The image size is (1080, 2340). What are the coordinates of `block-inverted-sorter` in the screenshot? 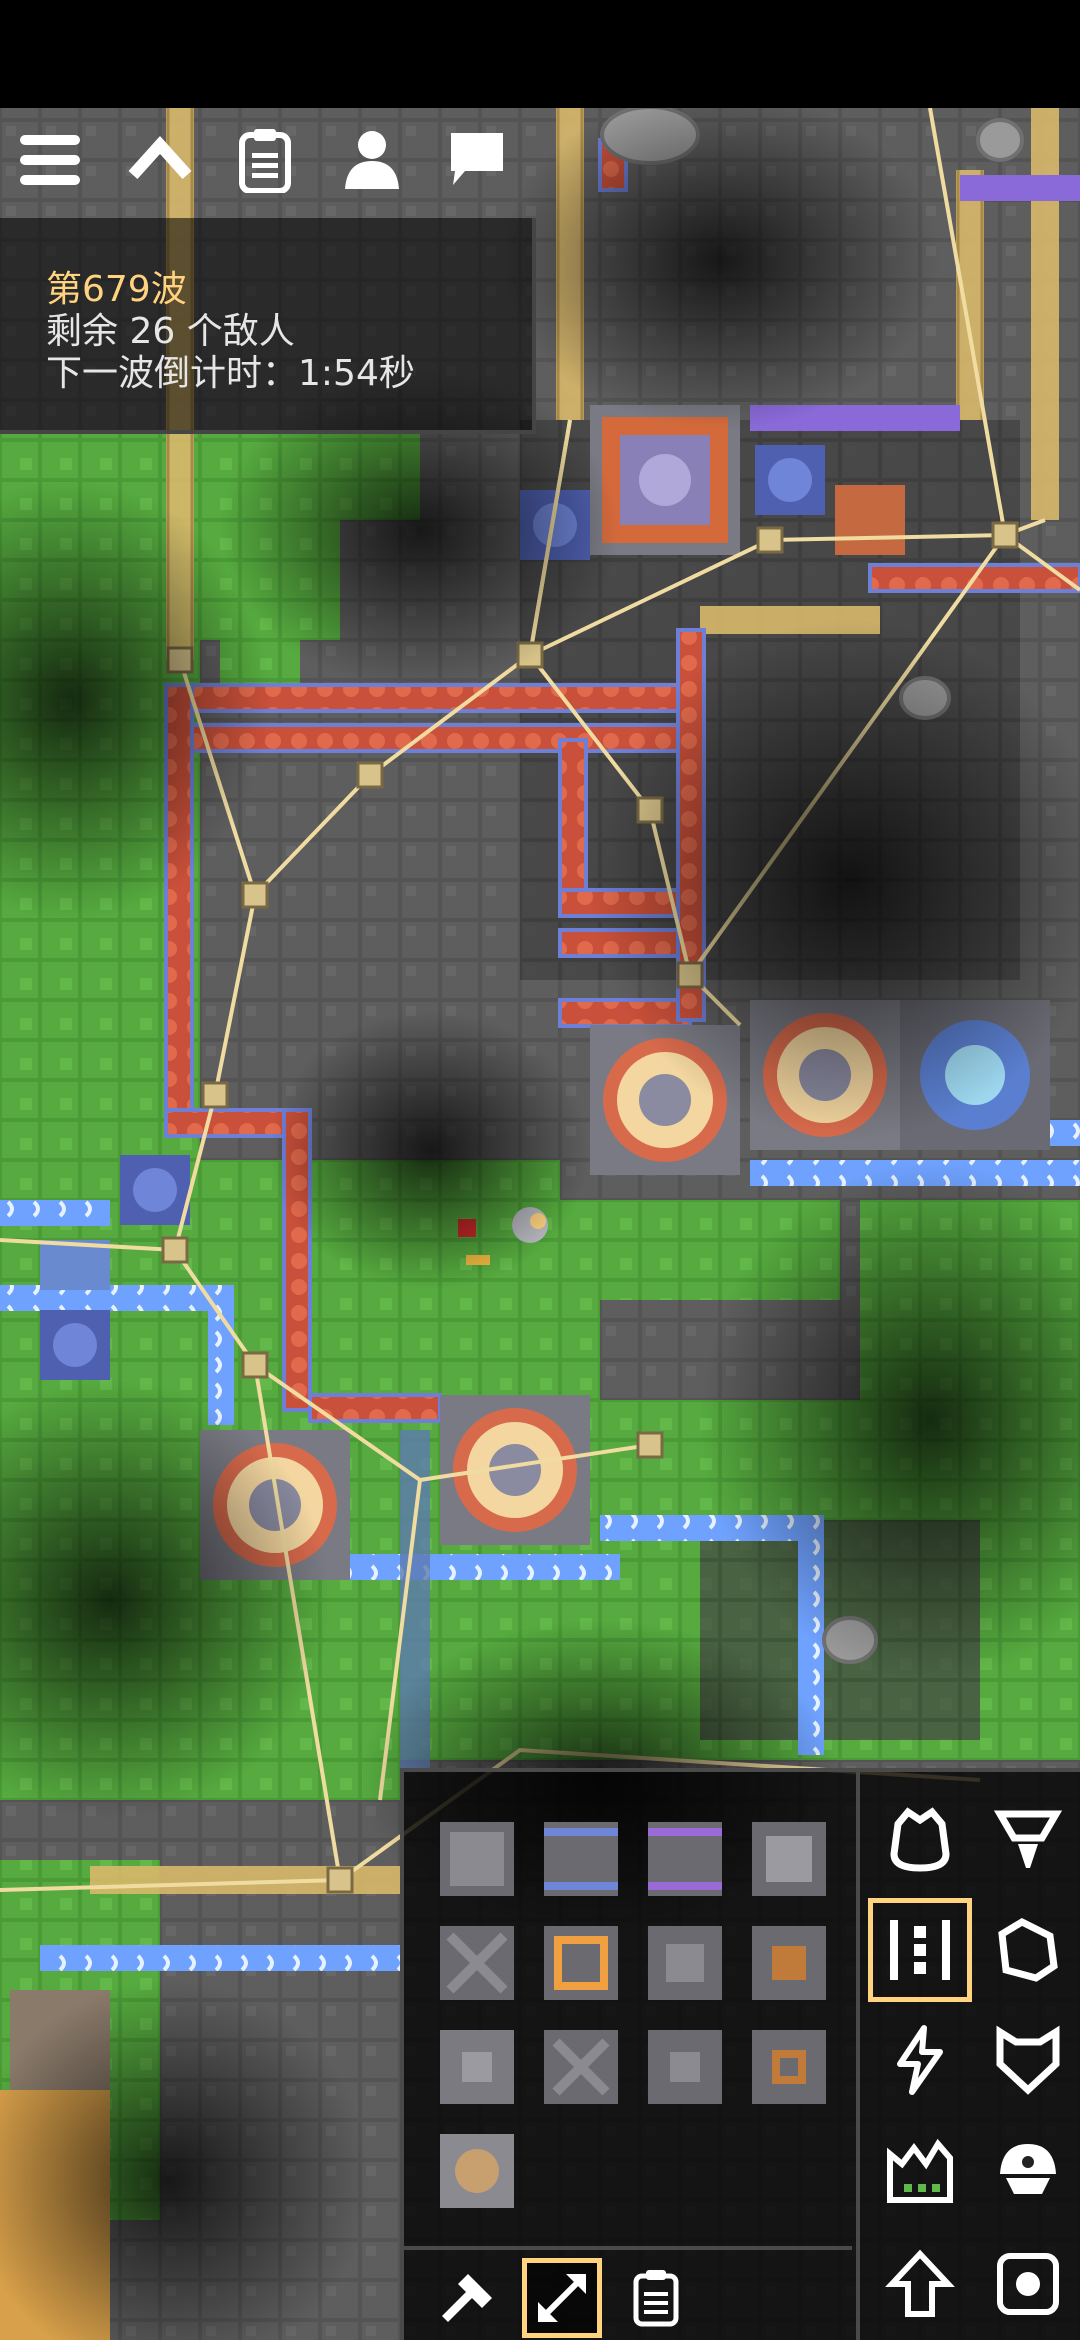 It's located at (685, 1963).